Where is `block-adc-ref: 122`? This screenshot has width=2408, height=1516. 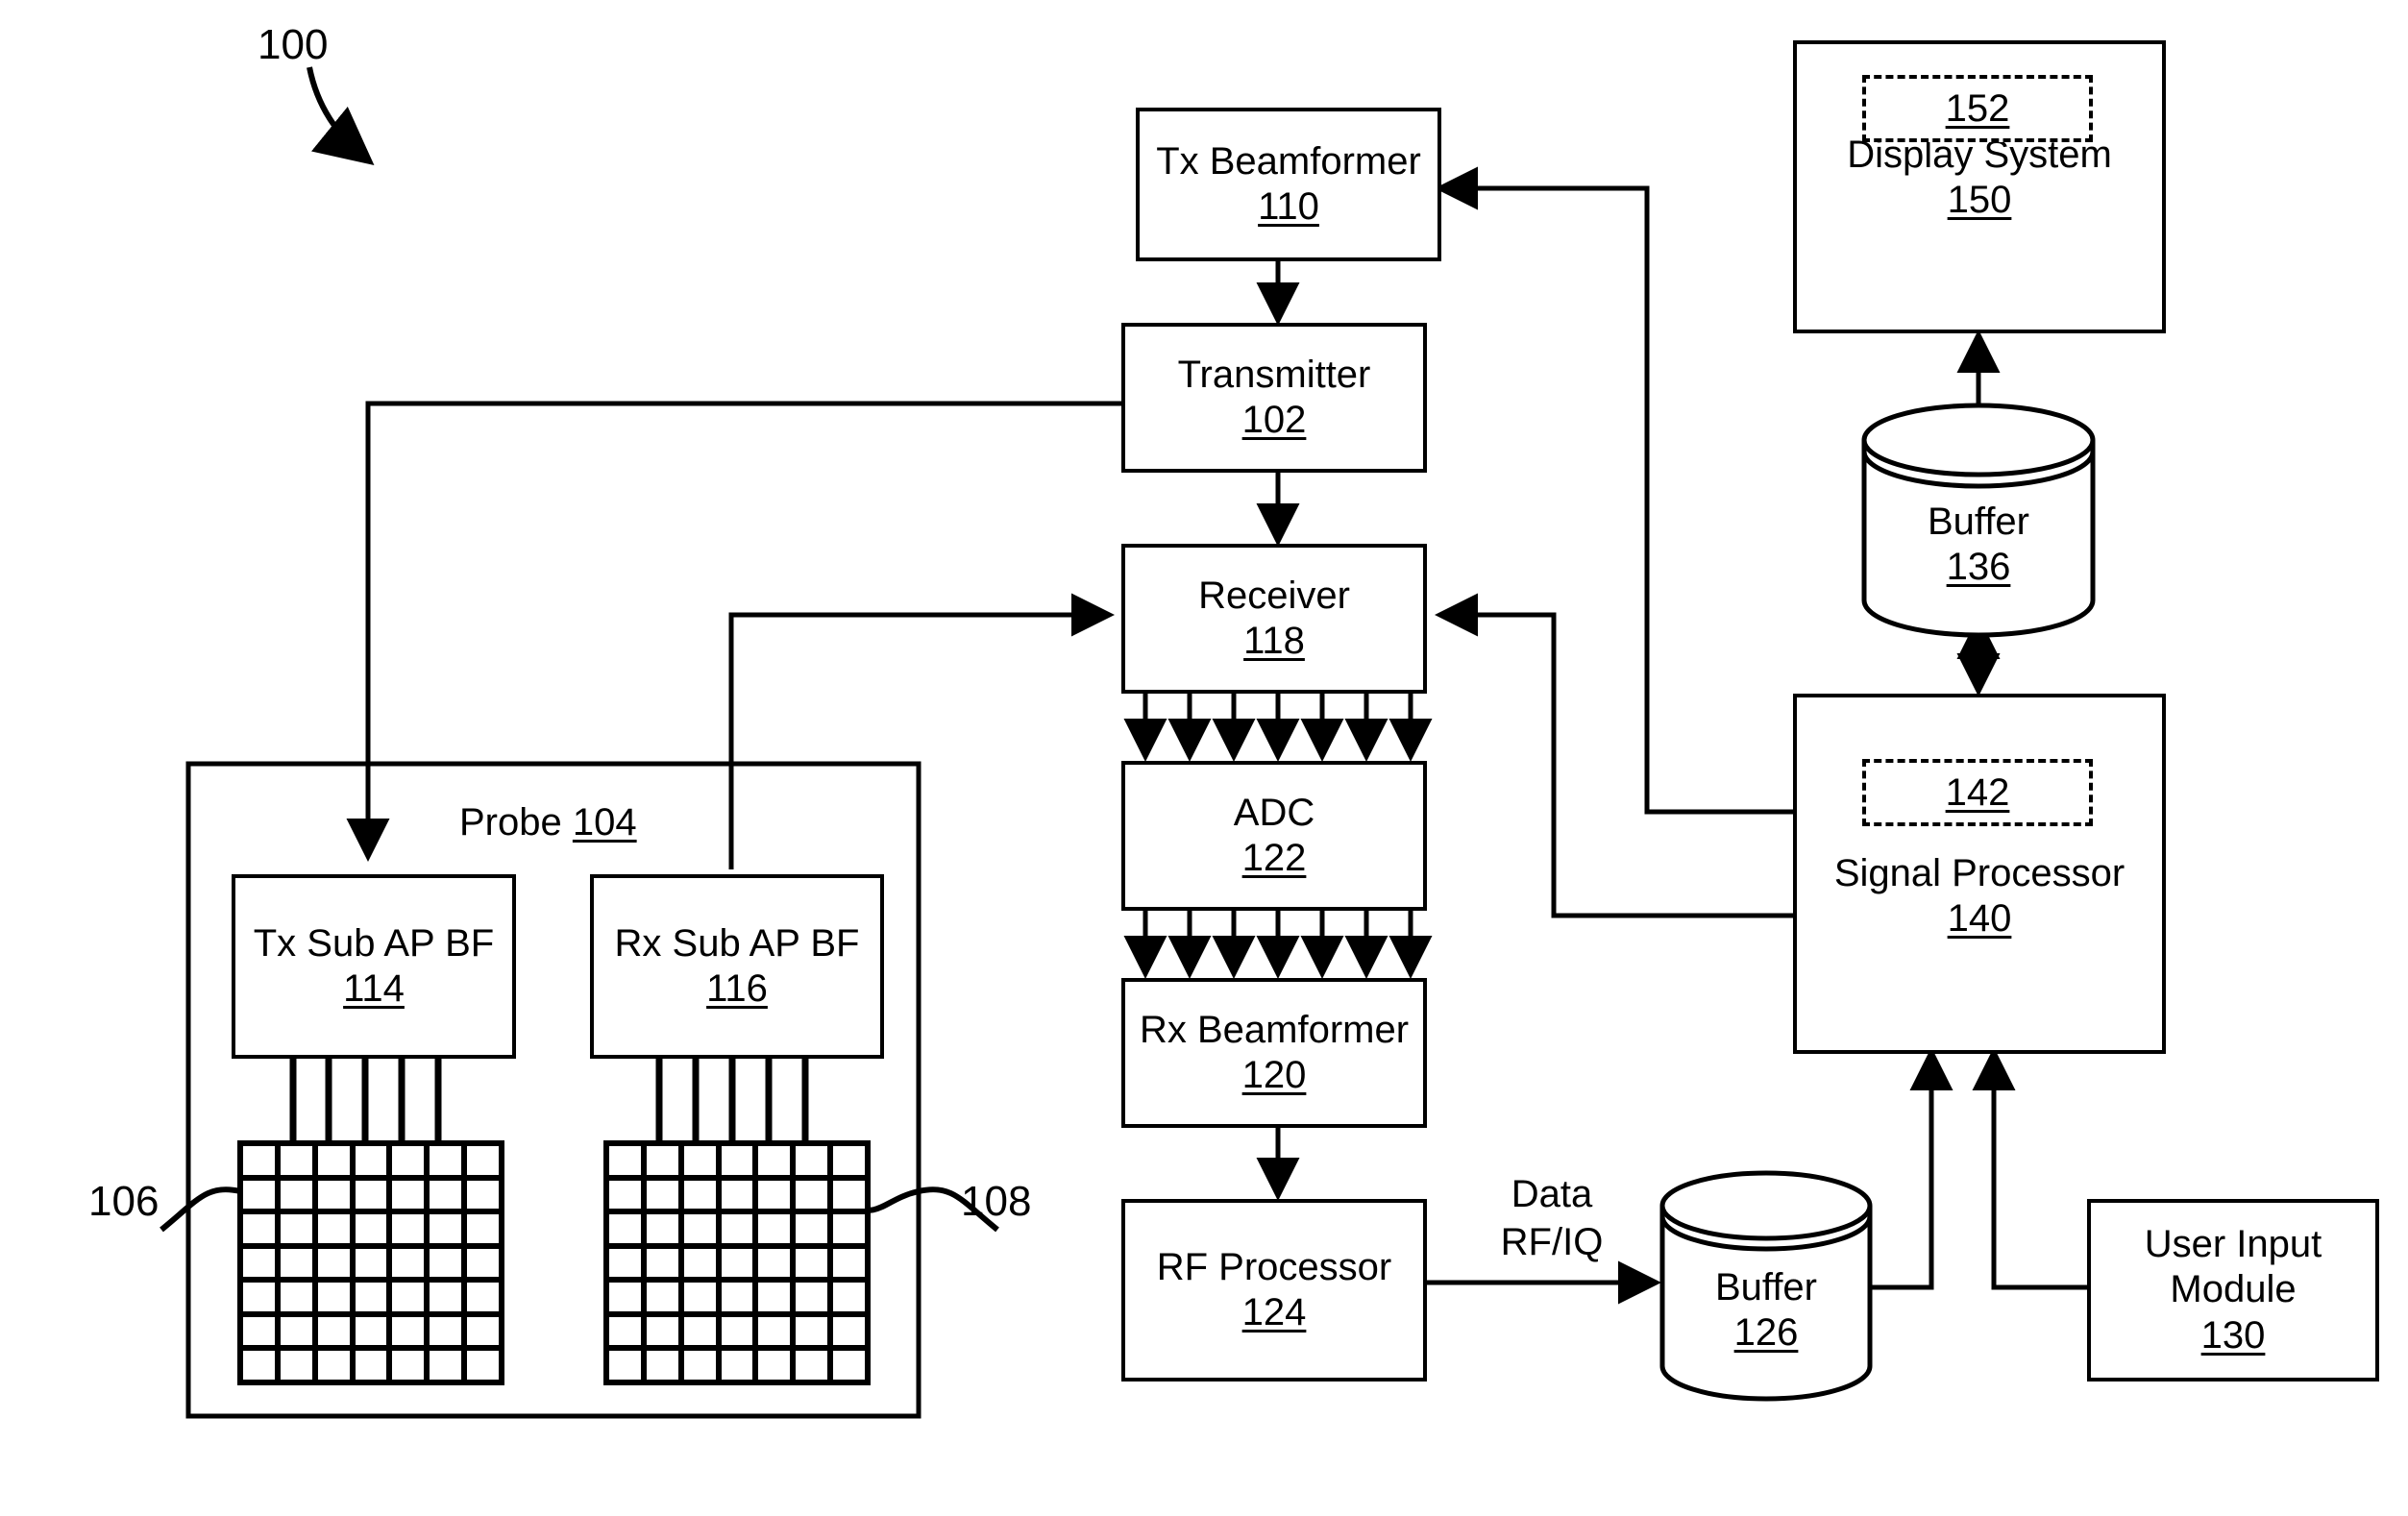 block-adc-ref: 122 is located at coordinates (1274, 858).